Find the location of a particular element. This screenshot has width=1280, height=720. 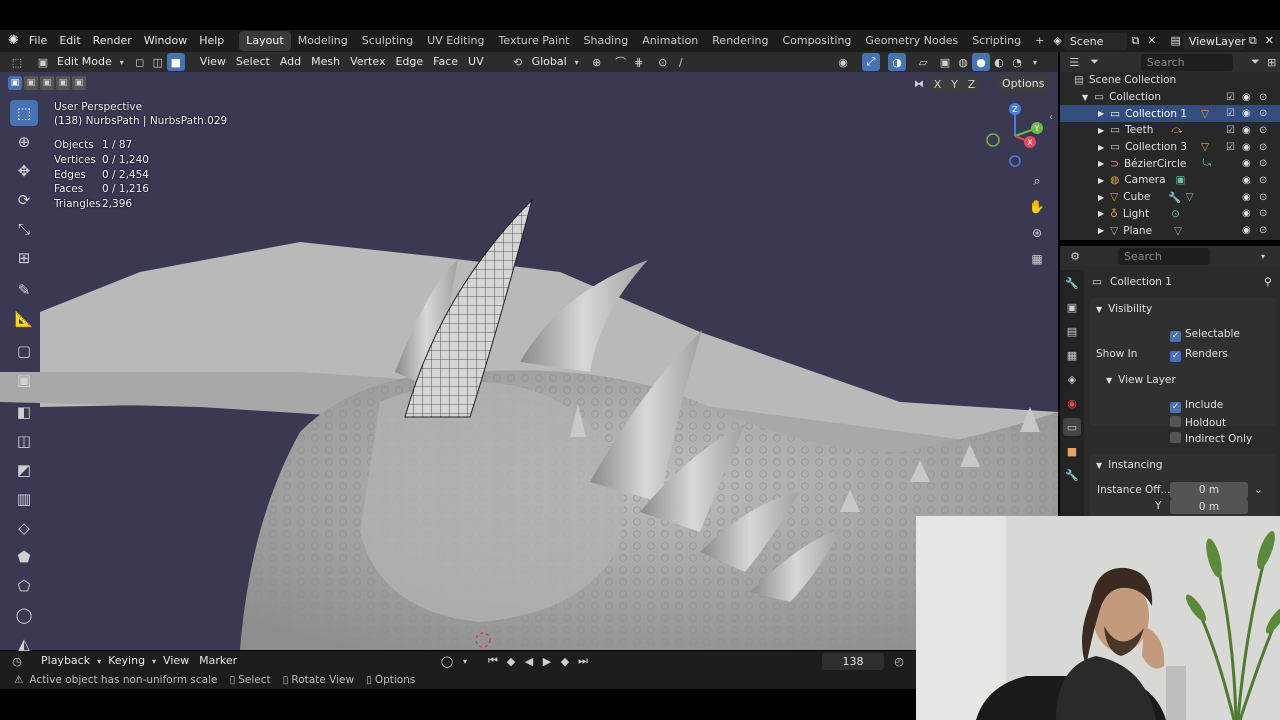

axis-y-toggle: Y is located at coordinates (954, 84).